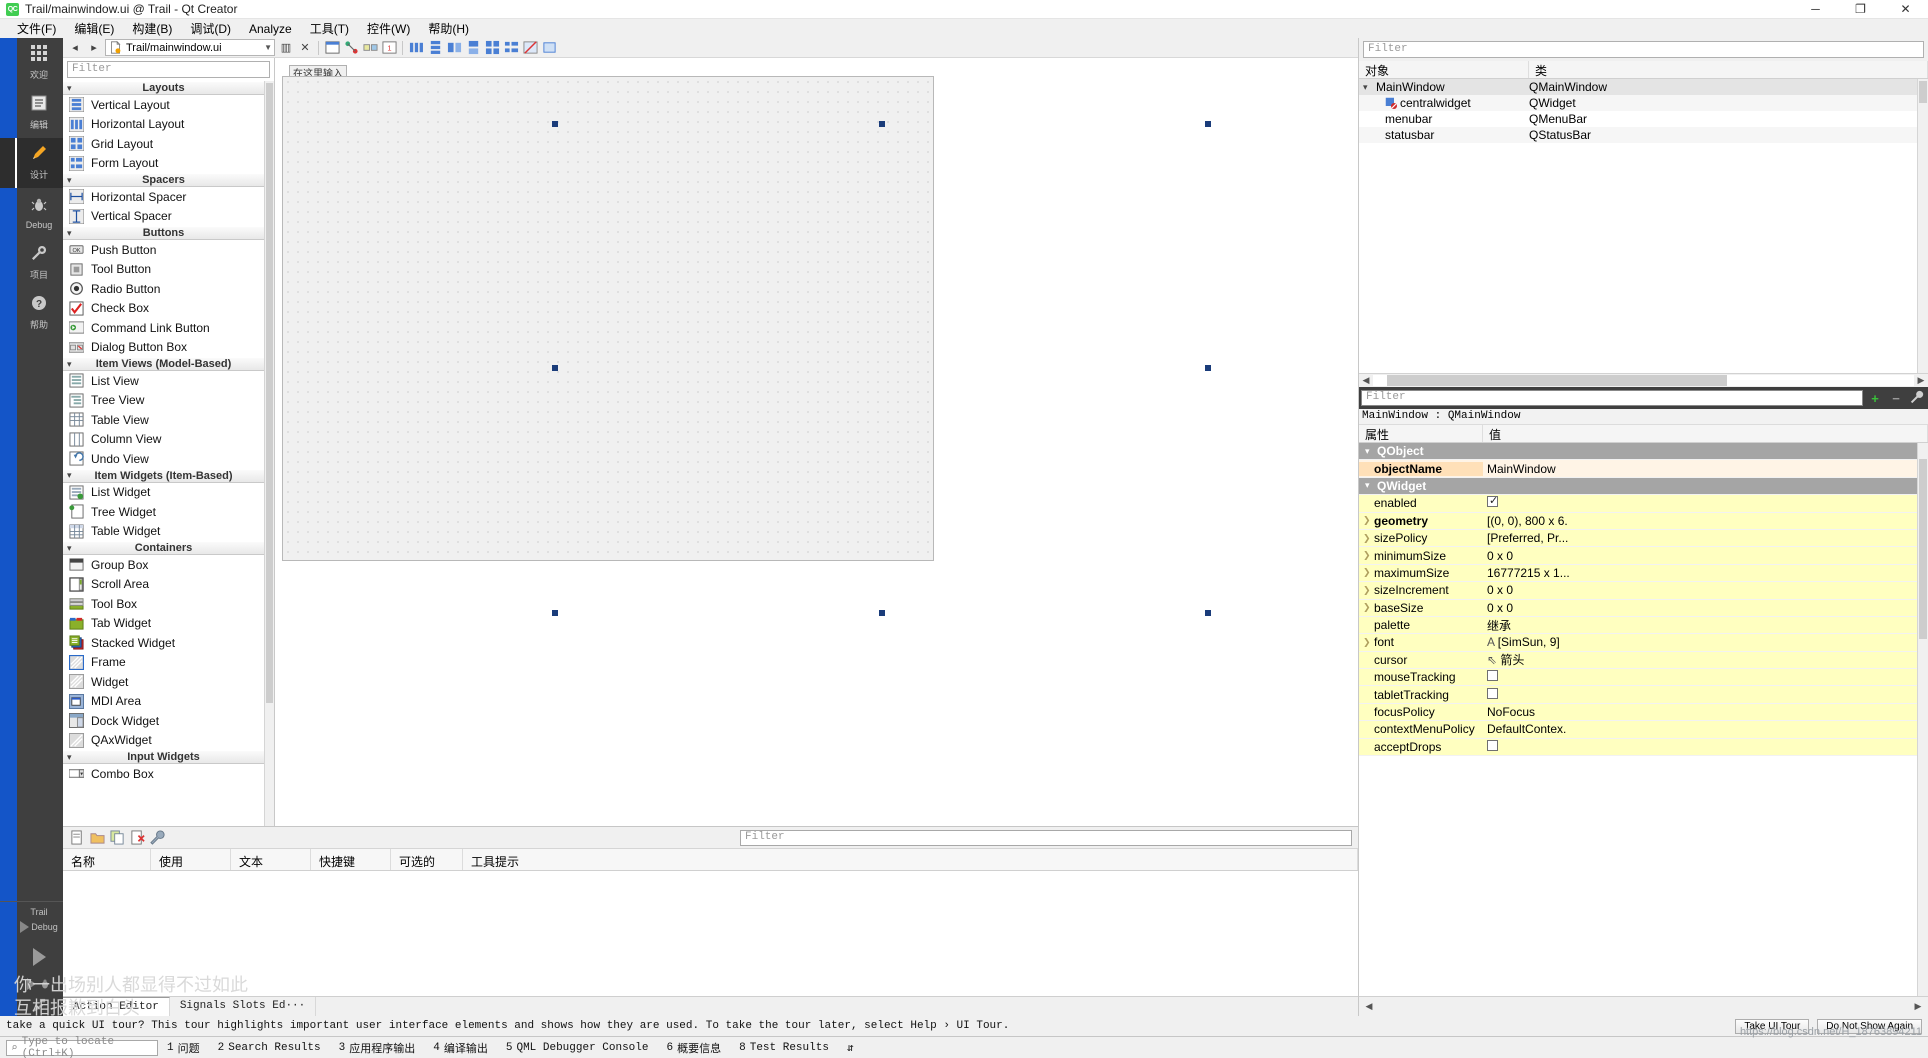  I want to click on close-editor-button: ✕, so click(305, 48).